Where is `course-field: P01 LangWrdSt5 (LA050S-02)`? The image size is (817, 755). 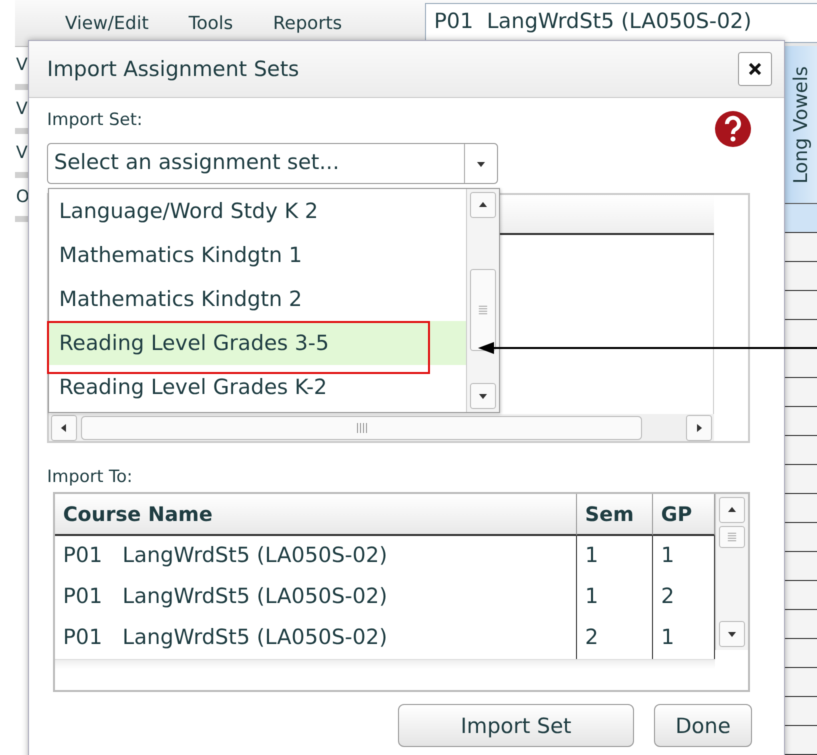
course-field: P01 LangWrdSt5 (LA050S-02) is located at coordinates (621, 23).